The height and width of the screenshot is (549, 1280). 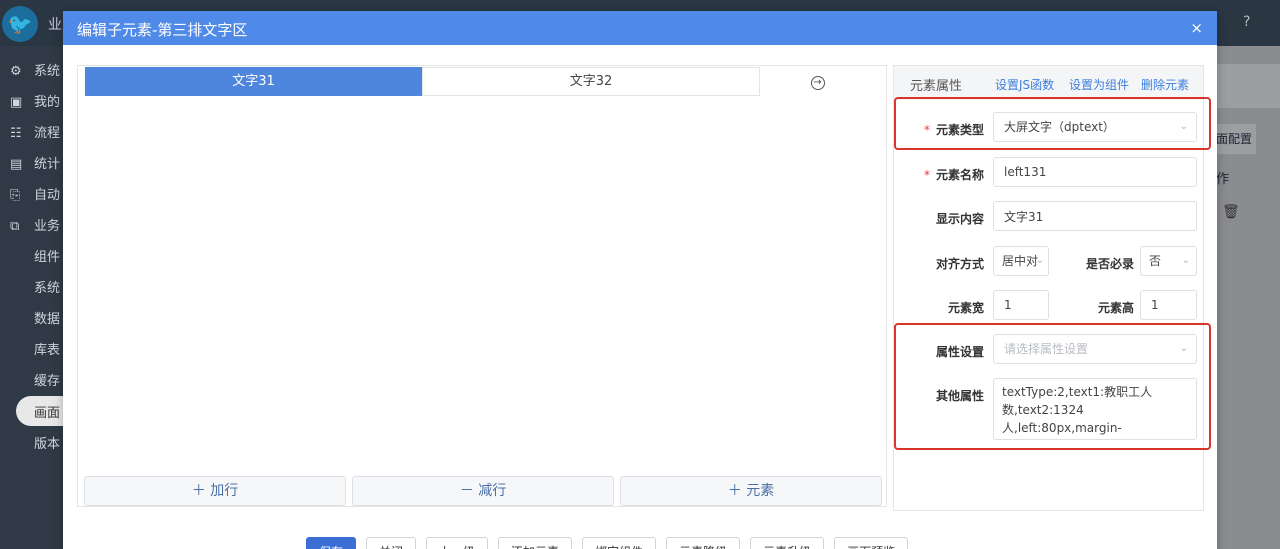 What do you see at coordinates (47, 195) in the screenshot?
I see `sidebar-item-label: 自动` at bounding box center [47, 195].